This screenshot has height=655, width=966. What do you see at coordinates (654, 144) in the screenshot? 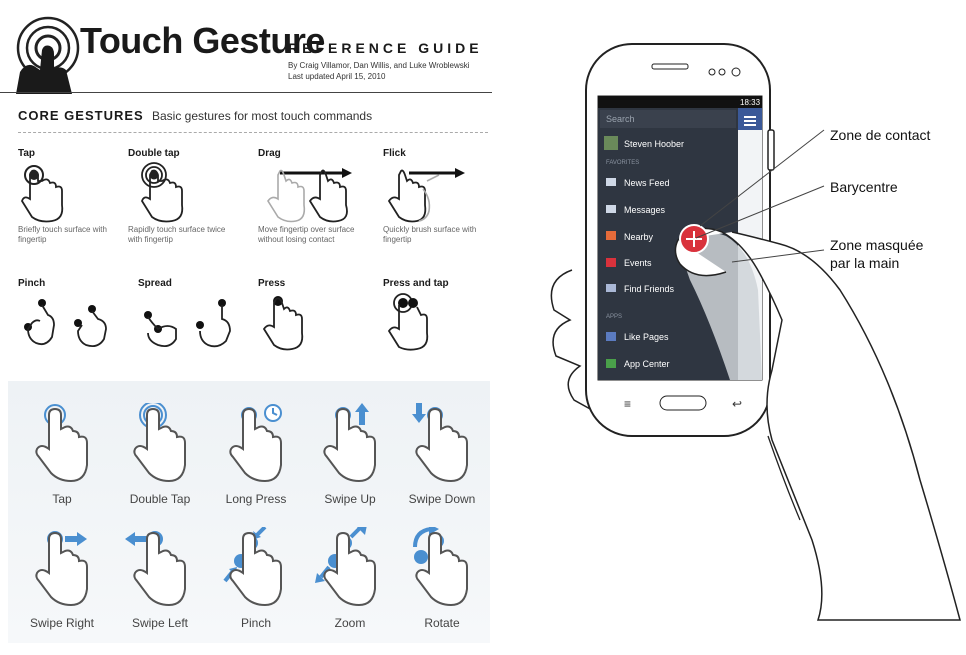
I see `user-name: Steven Hoober` at bounding box center [654, 144].